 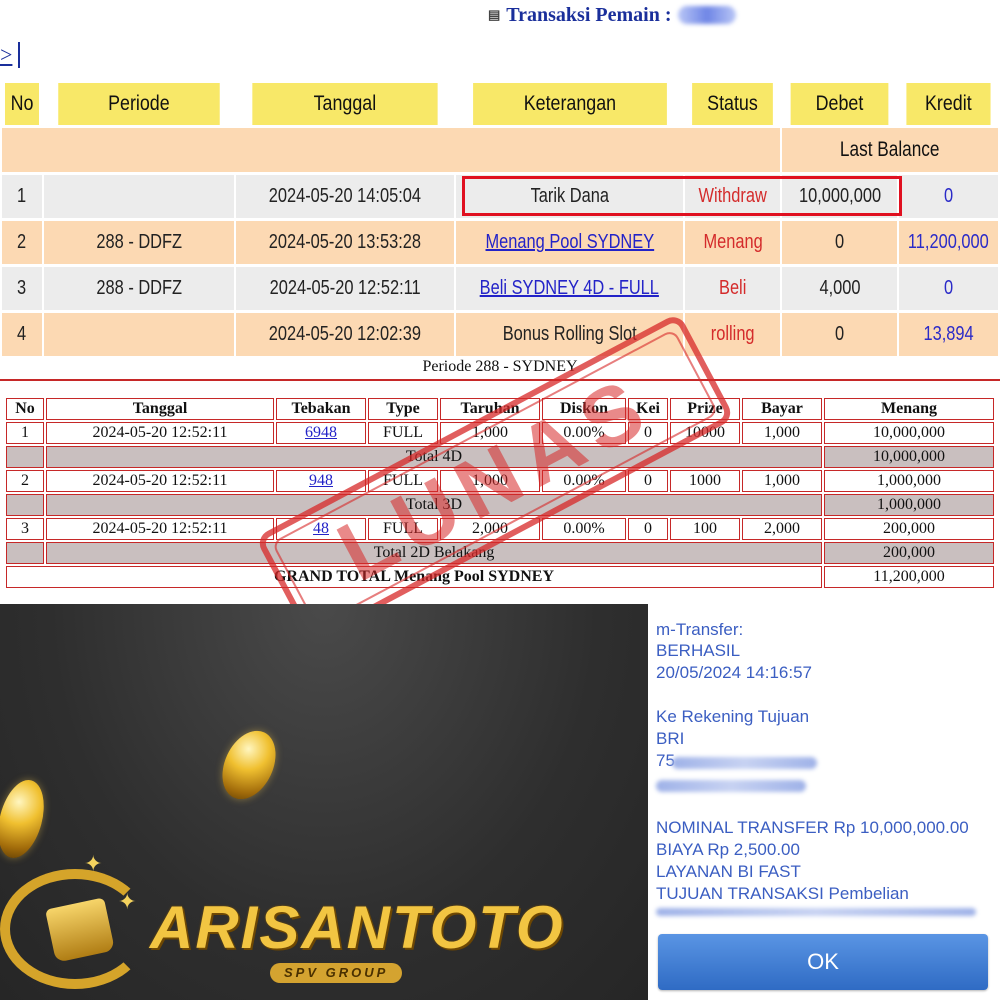 I want to click on det-col-tebakan: Tebakan, so click(x=321, y=409).